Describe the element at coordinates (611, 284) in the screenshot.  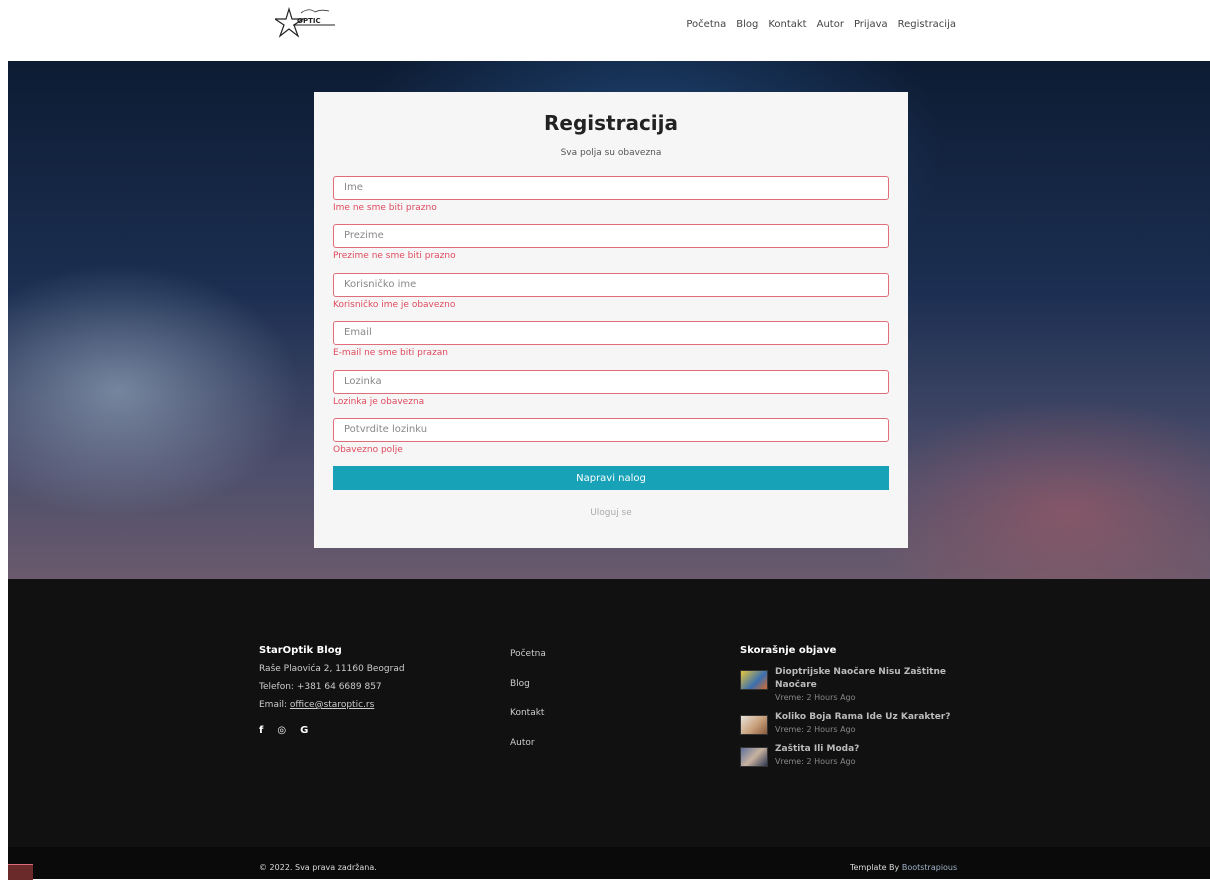
I see `username-input` at that location.